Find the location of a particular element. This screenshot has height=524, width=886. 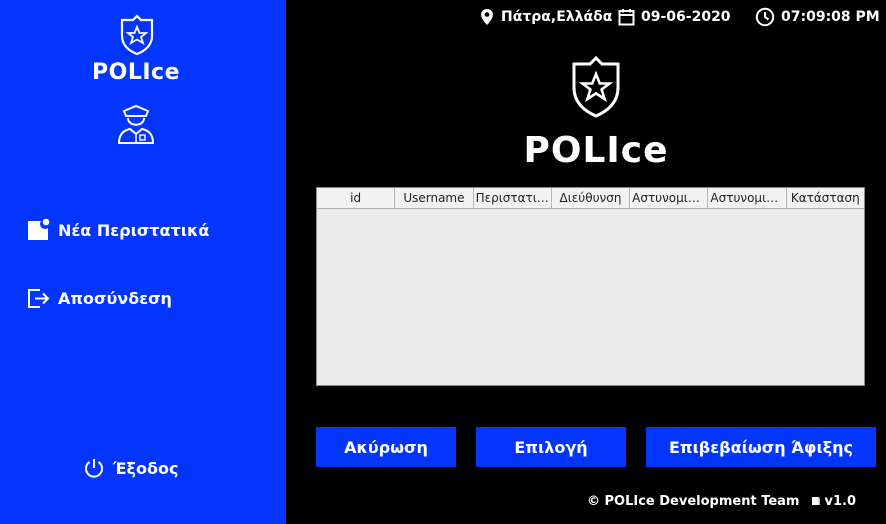

sidebar-item-logout: Αποσύνδεση is located at coordinates (99, 298).